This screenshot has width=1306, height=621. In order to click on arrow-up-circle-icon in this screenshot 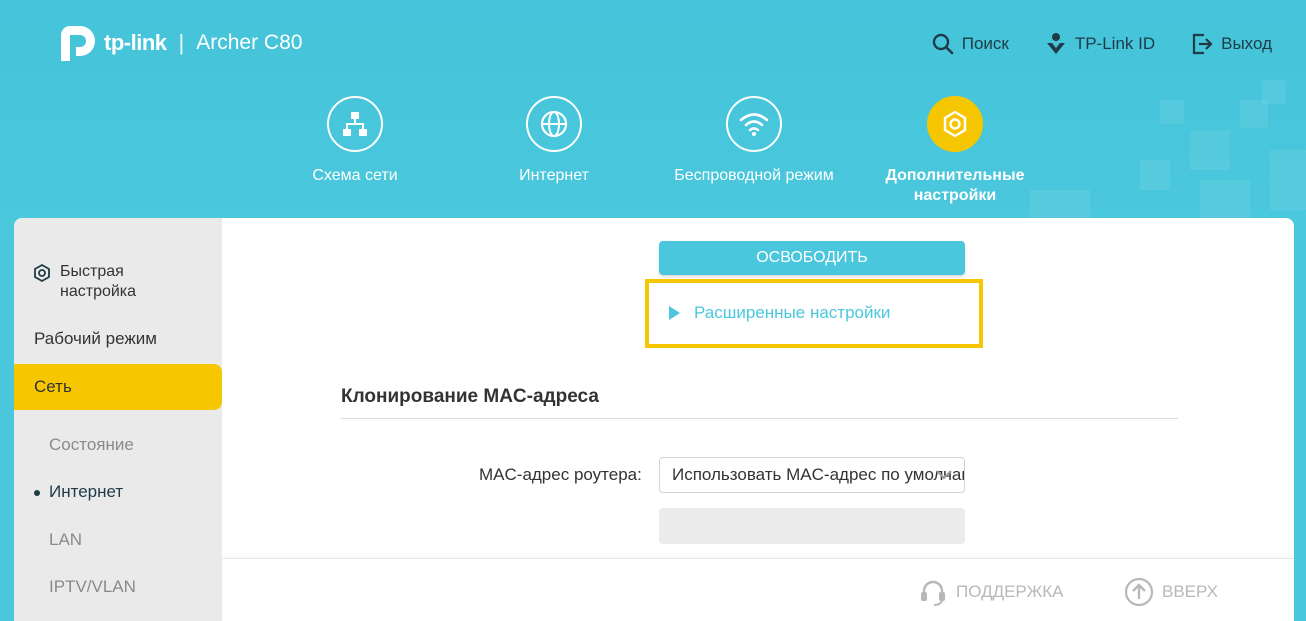, I will do `click(1139, 592)`.